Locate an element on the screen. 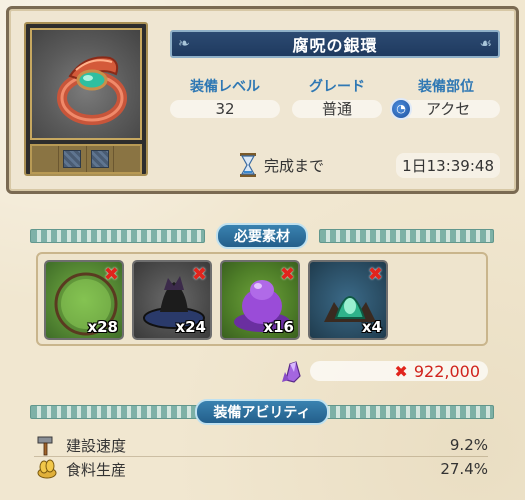 The width and height of the screenshot is (525, 500). cost-row: ✖ 922,000 is located at coordinates (384, 371).